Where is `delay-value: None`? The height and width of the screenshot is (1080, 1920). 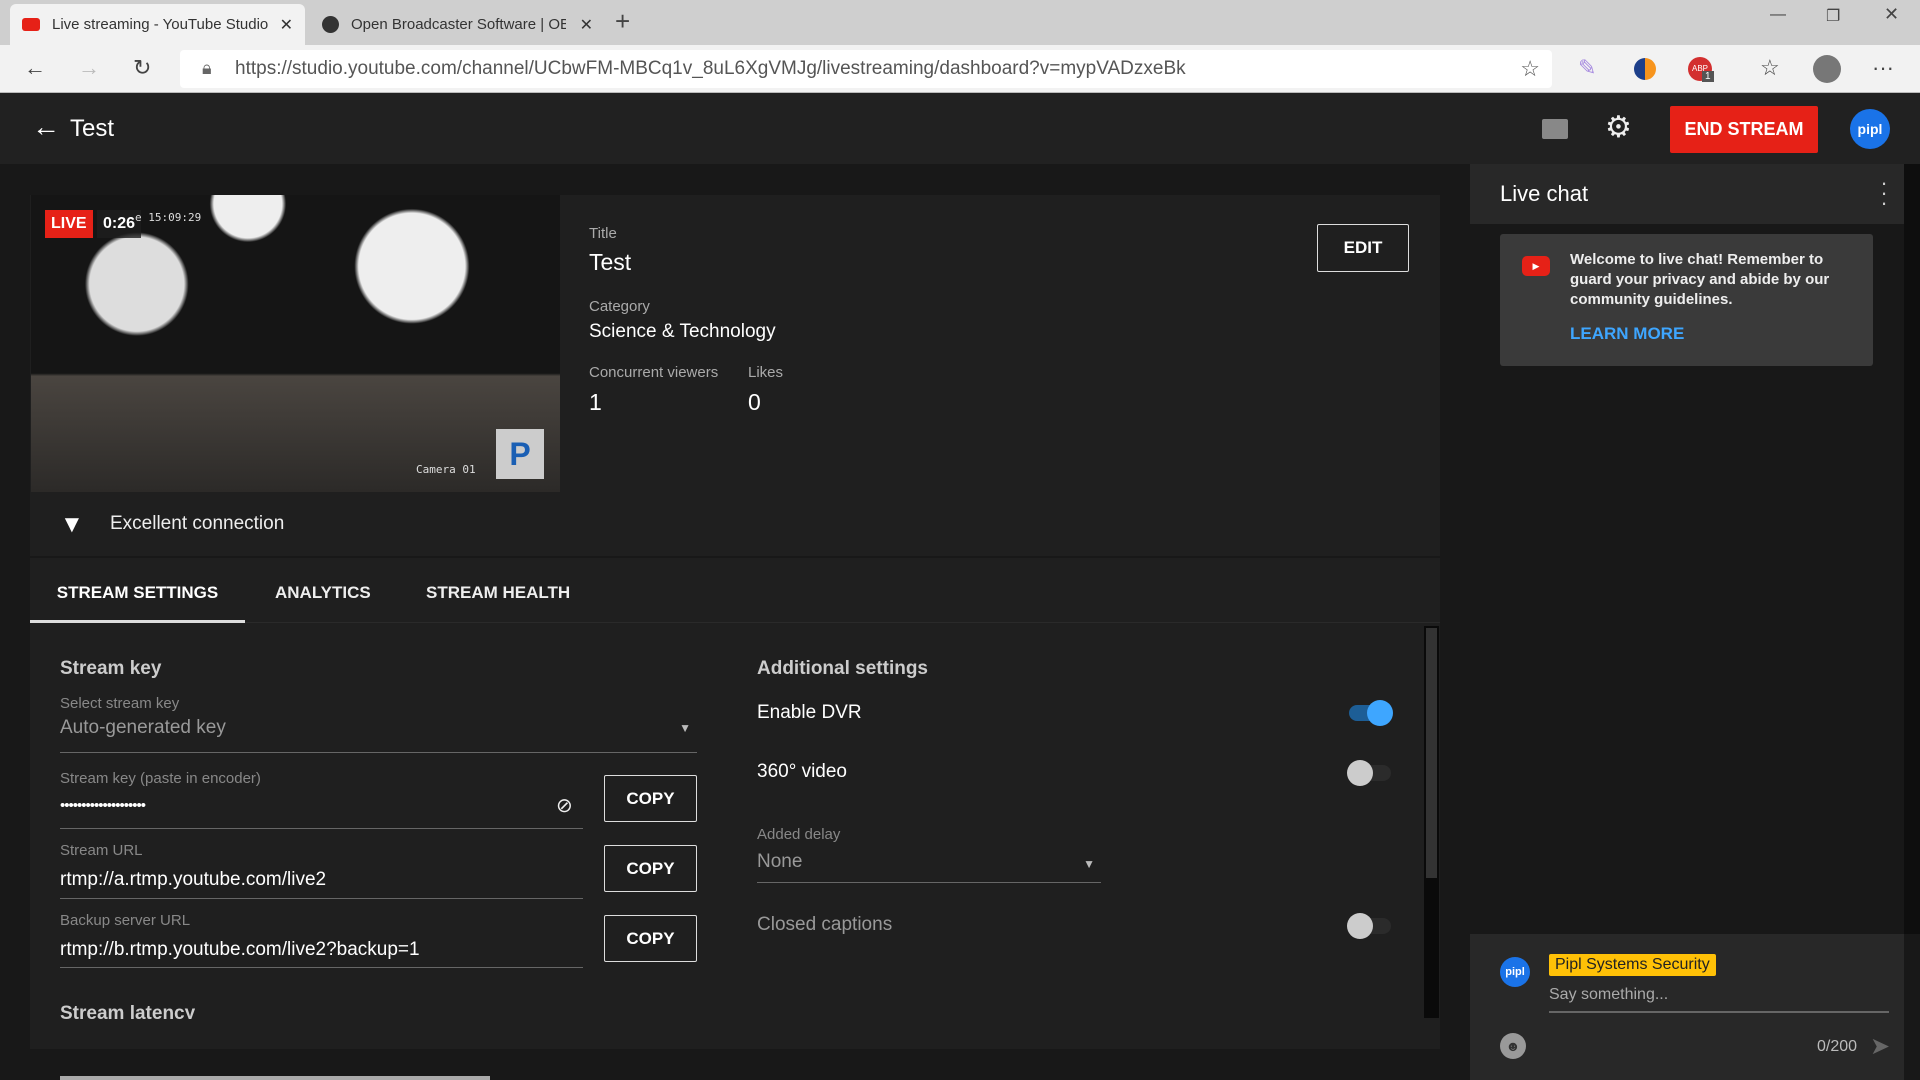
delay-value: None is located at coordinates (780, 861).